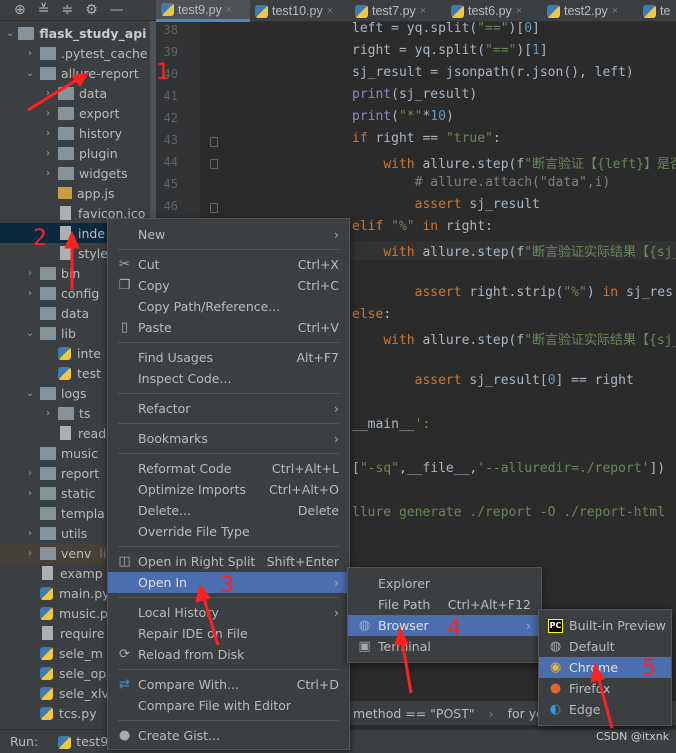  Describe the element at coordinates (228, 438) in the screenshot. I see `menu-item-bookmarks: Bookmarks ›` at that location.